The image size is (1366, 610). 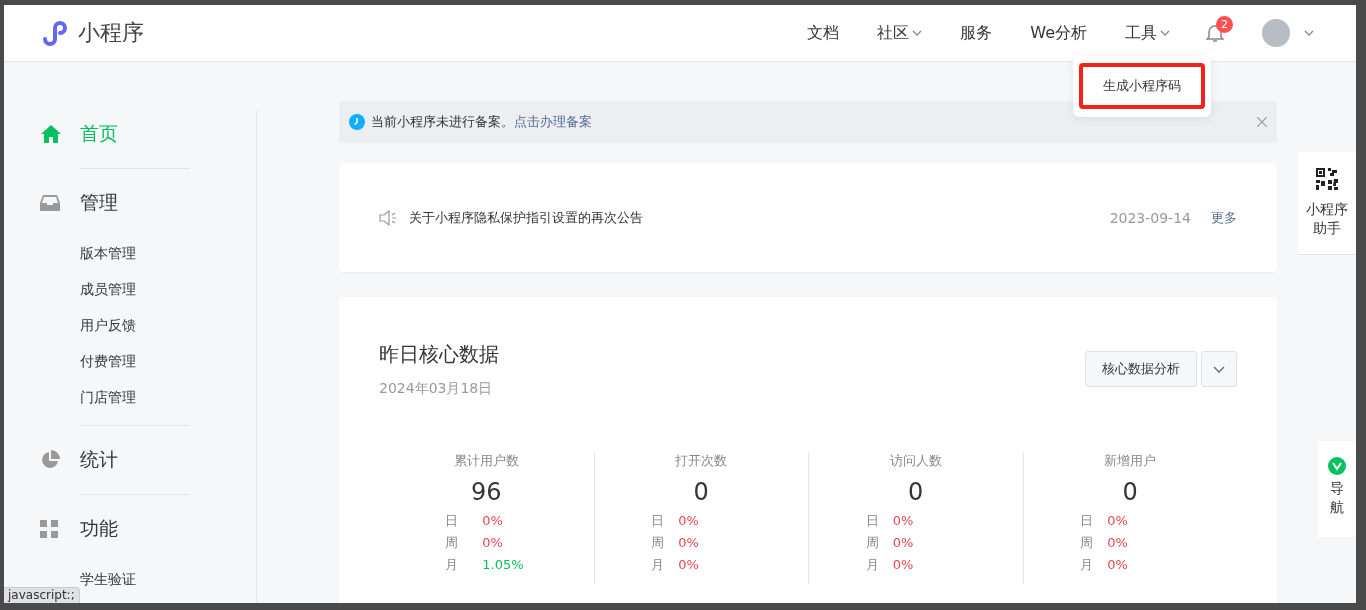 What do you see at coordinates (823, 33) in the screenshot?
I see `nav-link: 文档` at bounding box center [823, 33].